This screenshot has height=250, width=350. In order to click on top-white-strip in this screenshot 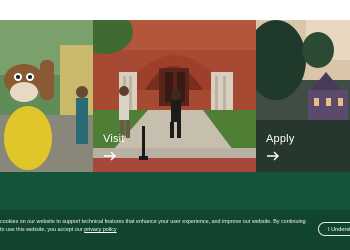, I will do `click(175, 10)`.